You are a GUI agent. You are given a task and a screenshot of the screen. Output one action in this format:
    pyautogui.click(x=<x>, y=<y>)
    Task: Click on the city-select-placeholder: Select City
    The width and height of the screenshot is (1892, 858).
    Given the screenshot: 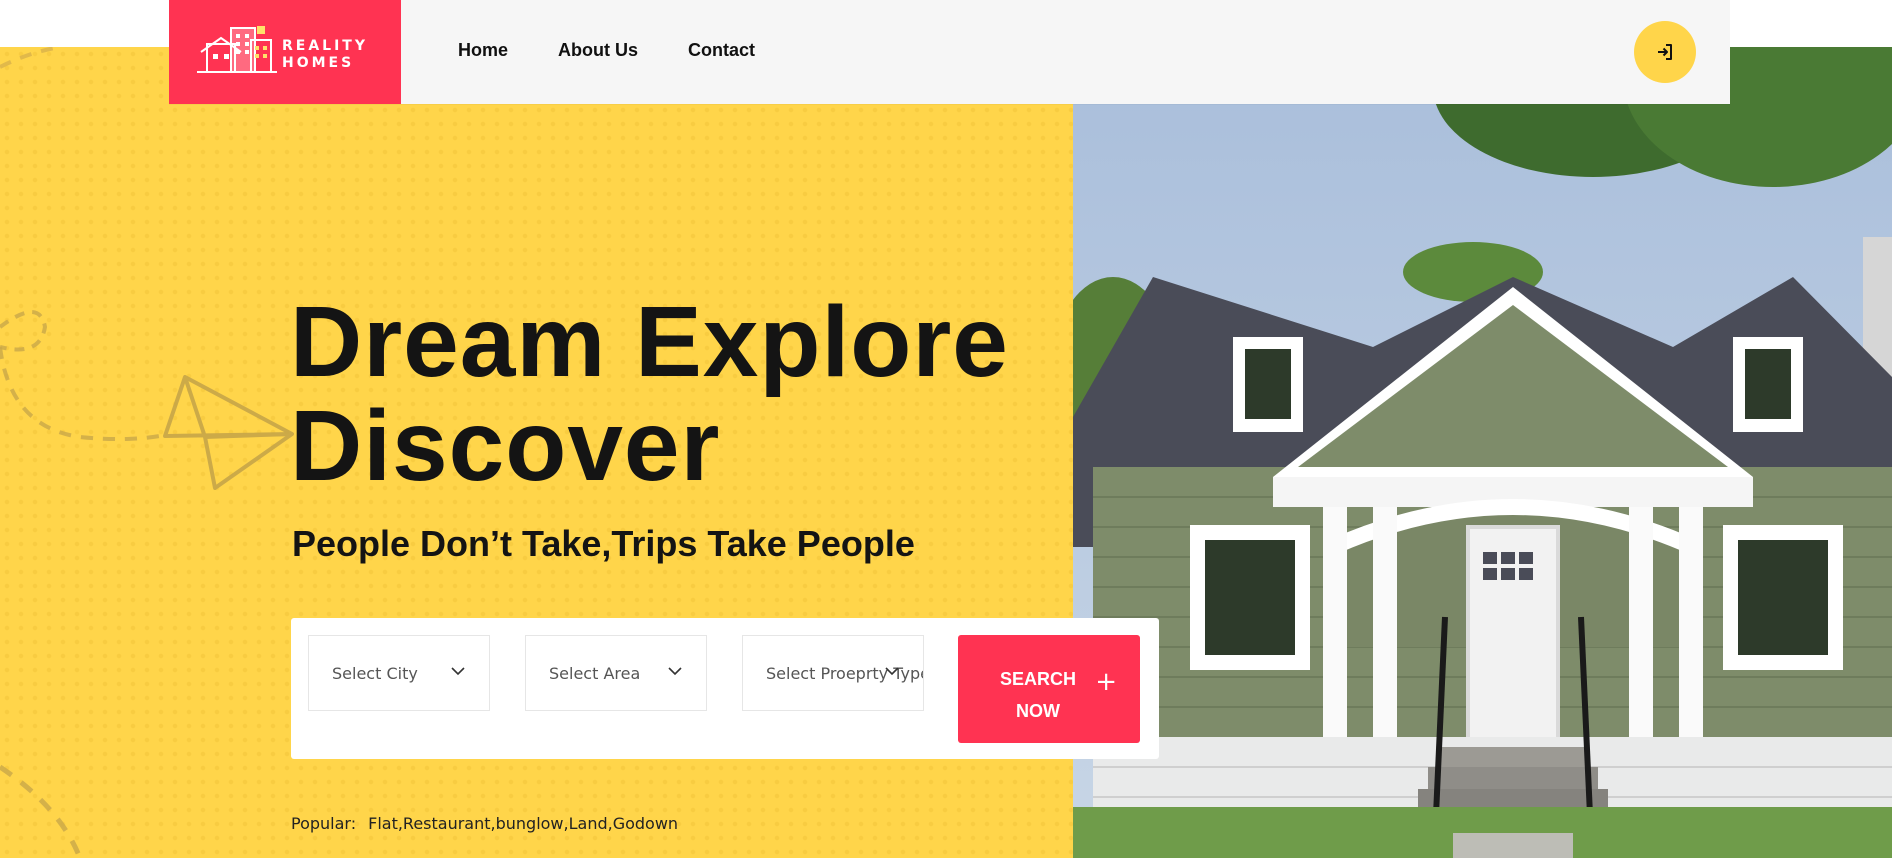 What is the action you would take?
    pyautogui.click(x=375, y=673)
    